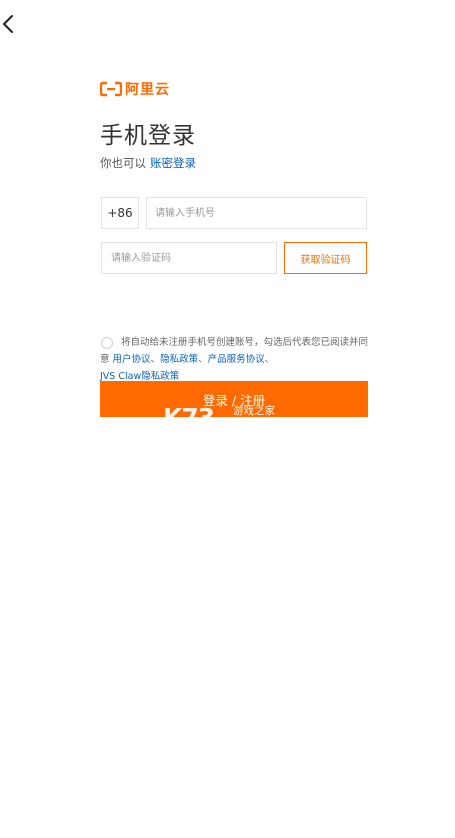  What do you see at coordinates (148, 136) in the screenshot?
I see `page-title: 手机登录` at bounding box center [148, 136].